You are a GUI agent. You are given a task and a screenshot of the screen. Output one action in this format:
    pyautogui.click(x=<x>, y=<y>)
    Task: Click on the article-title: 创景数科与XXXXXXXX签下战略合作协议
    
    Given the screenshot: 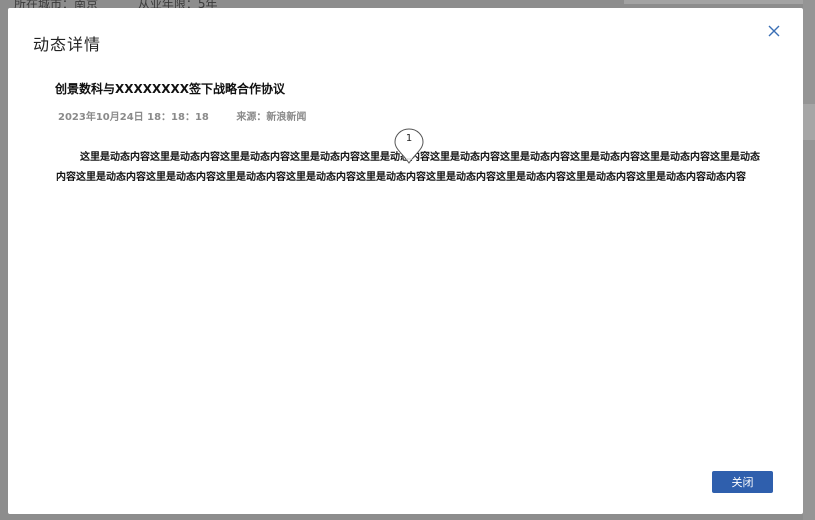 What is the action you would take?
    pyautogui.click(x=170, y=89)
    